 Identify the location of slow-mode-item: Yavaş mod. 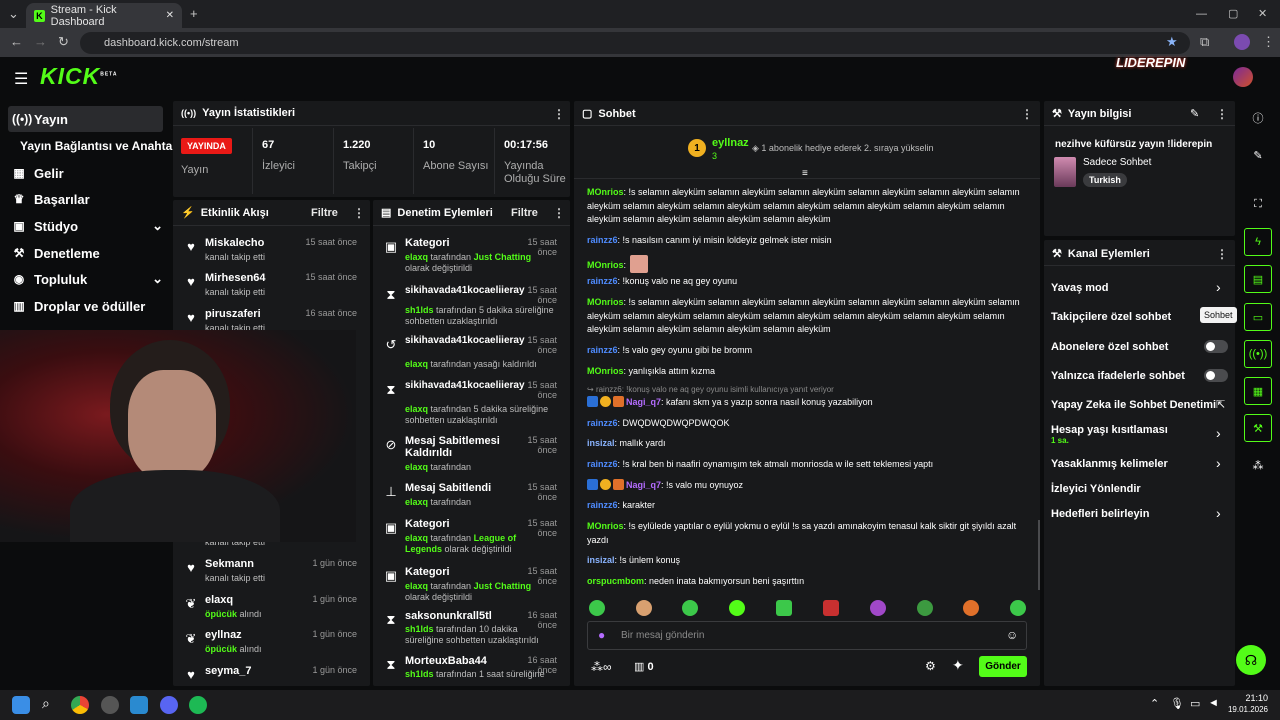
(1079, 288).